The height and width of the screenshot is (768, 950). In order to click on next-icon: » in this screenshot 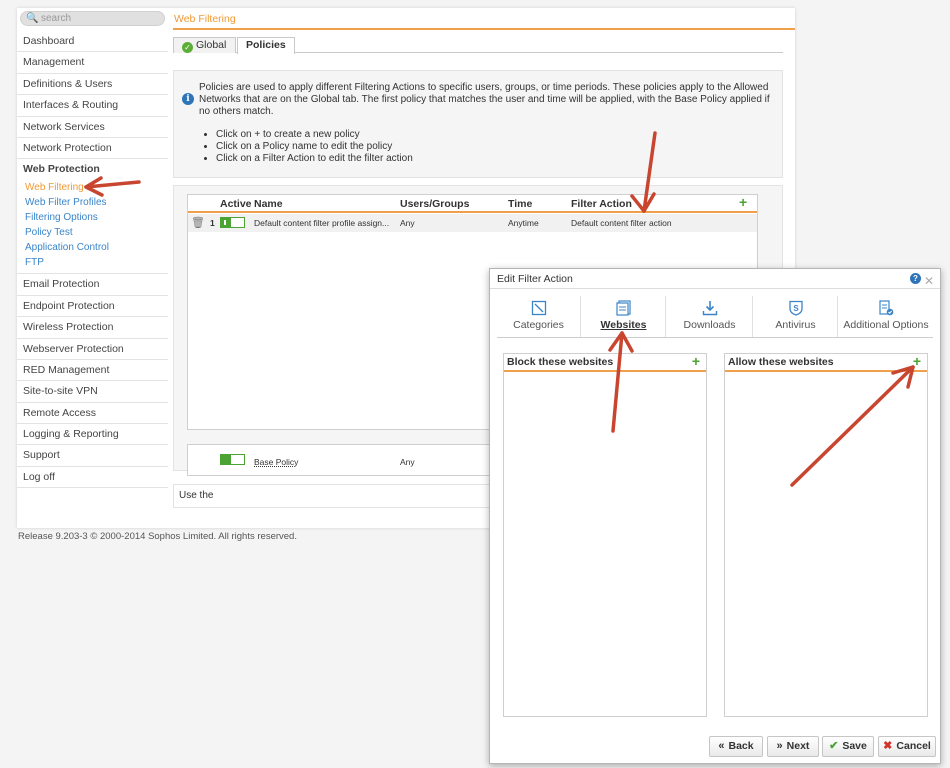, I will do `click(779, 746)`.